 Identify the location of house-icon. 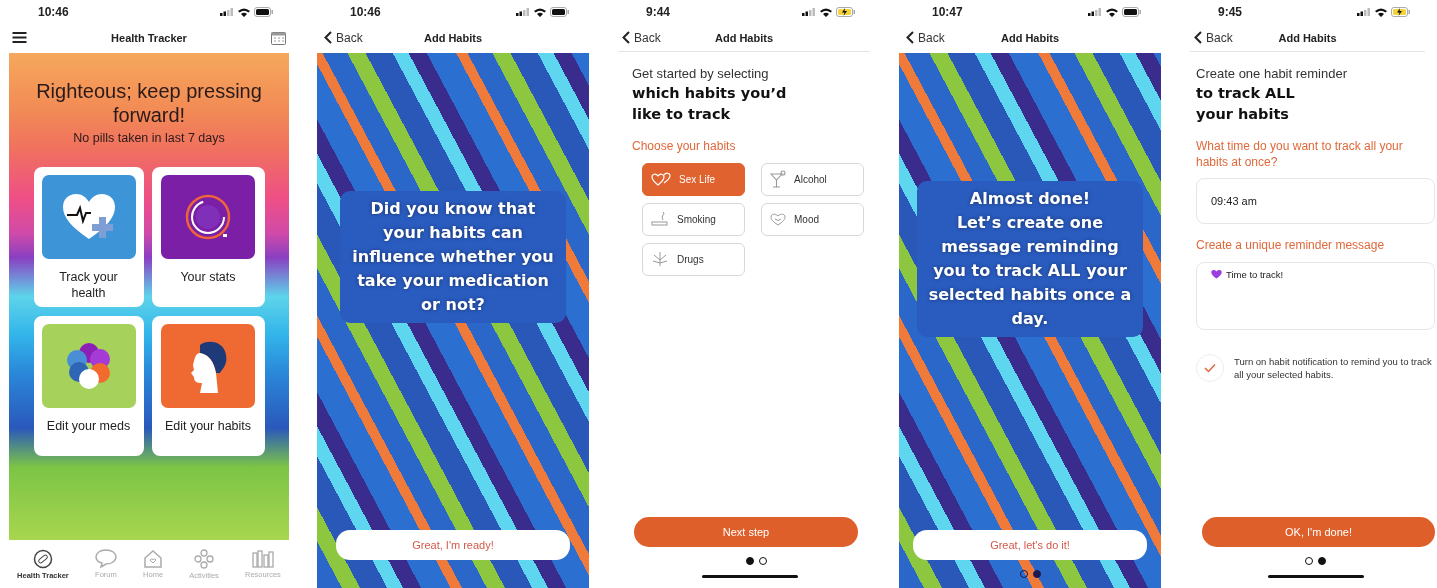
(153, 558).